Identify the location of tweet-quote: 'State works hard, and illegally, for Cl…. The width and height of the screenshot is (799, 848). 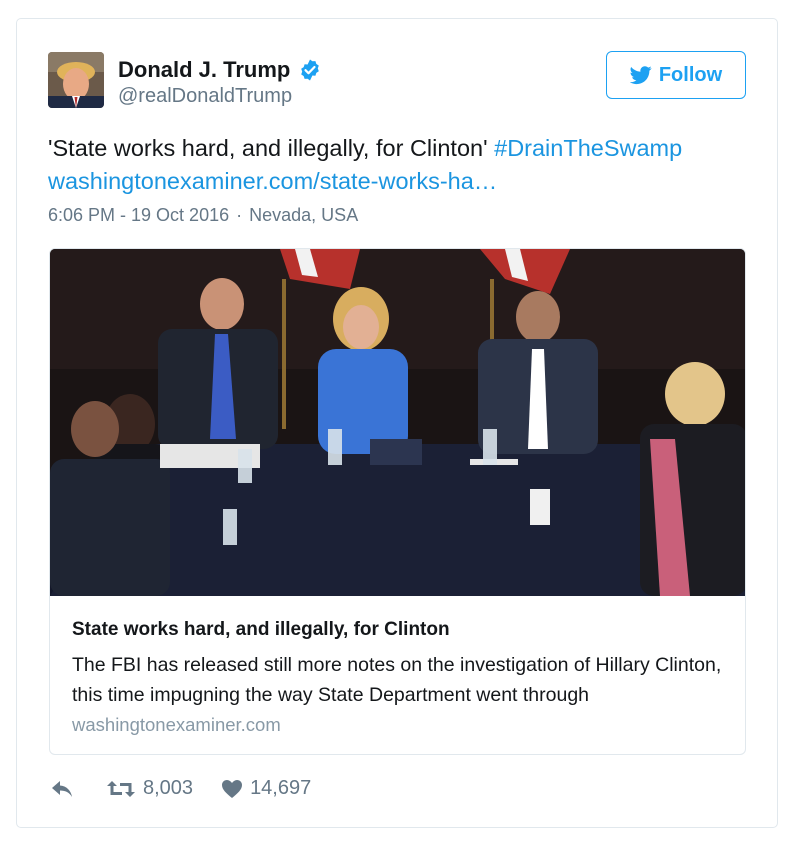
(268, 148).